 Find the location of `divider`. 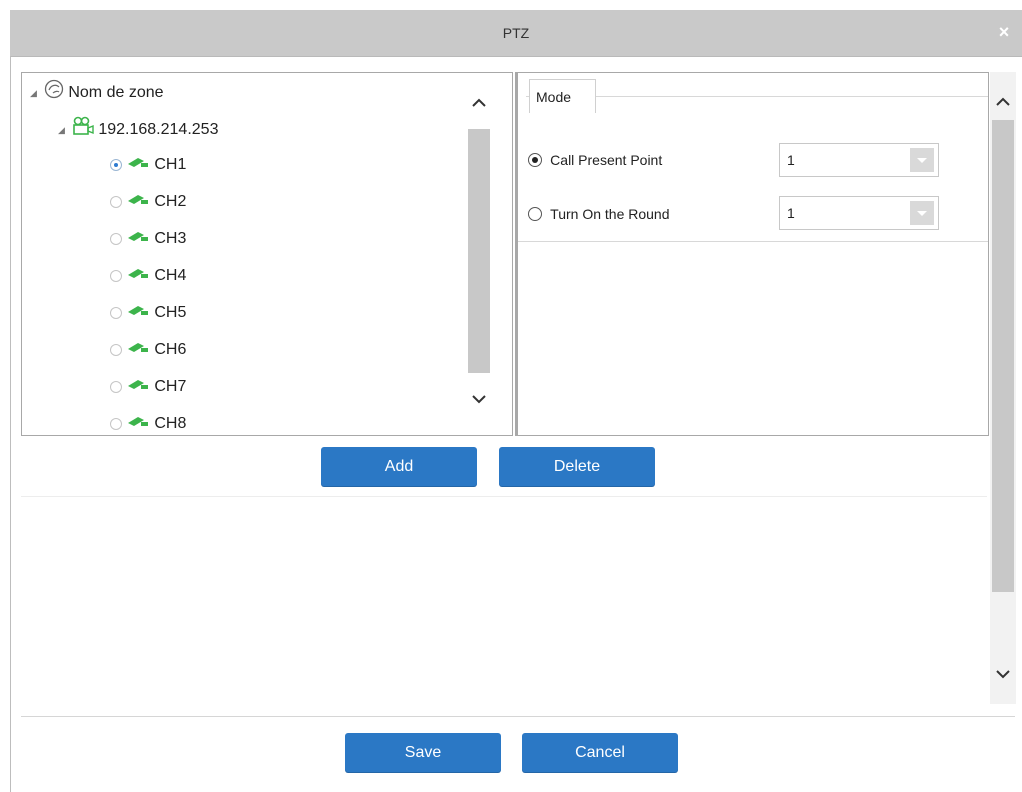

divider is located at coordinates (504, 496).